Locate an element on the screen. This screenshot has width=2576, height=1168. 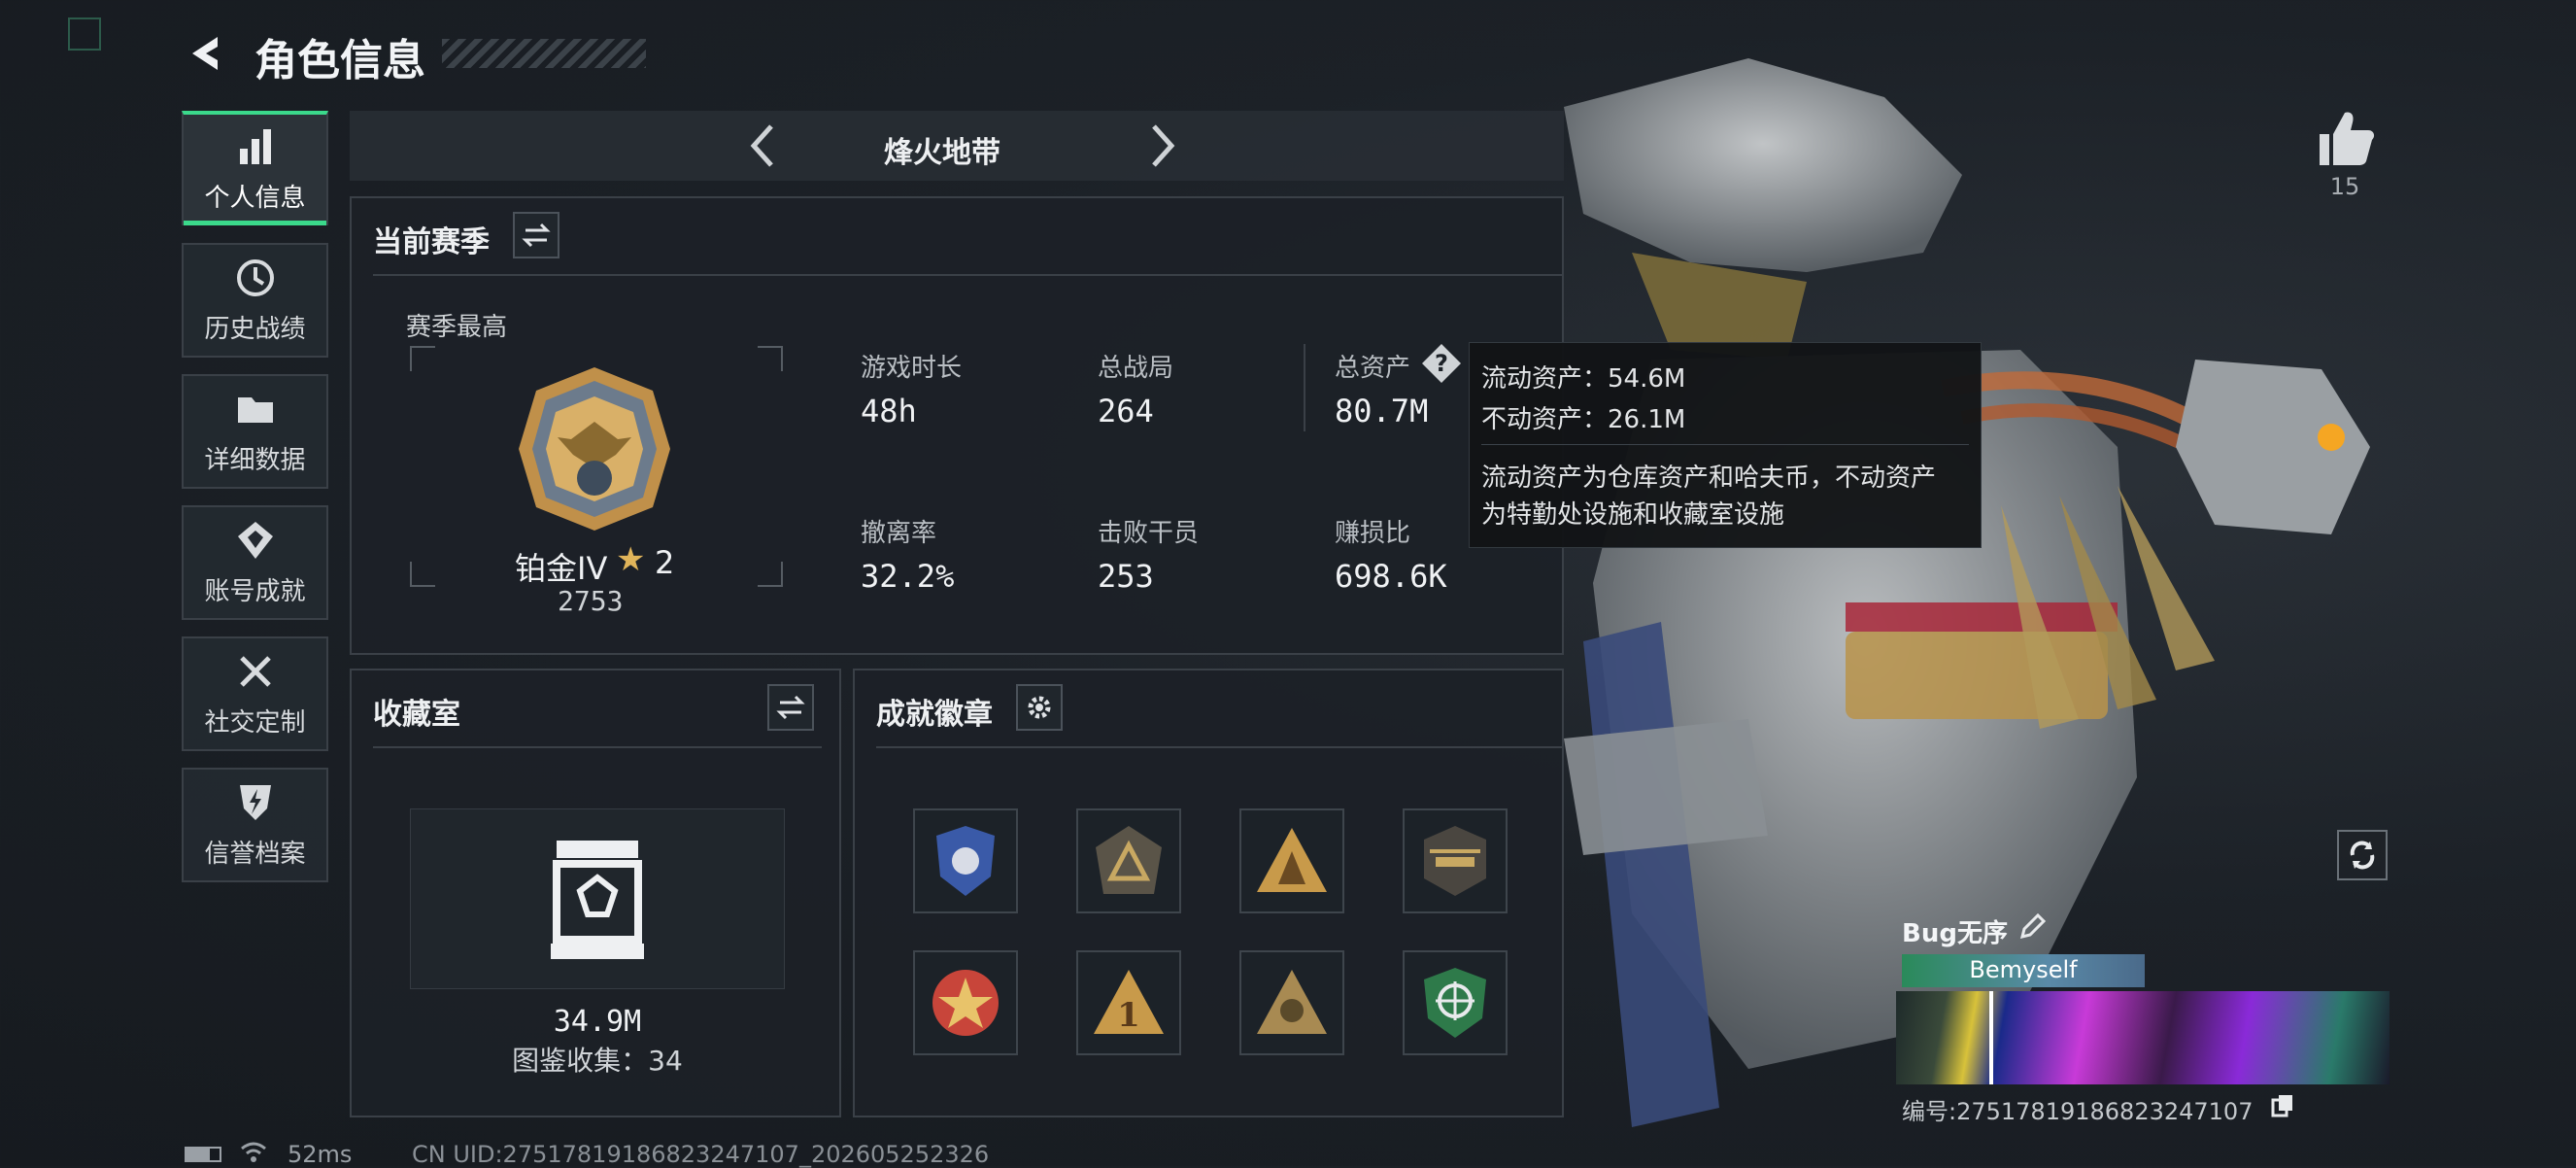
achievement-icon is located at coordinates (255, 540).